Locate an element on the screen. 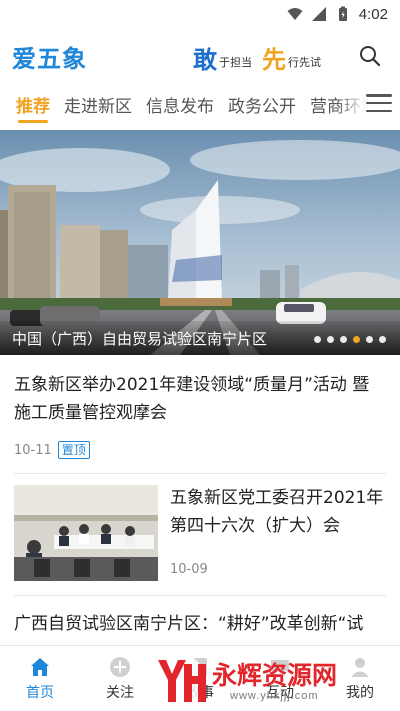  news-title: 五象新区举办2021年建设领域“质量月”活动 暨施工质量管控观摩会 is located at coordinates (192, 399).